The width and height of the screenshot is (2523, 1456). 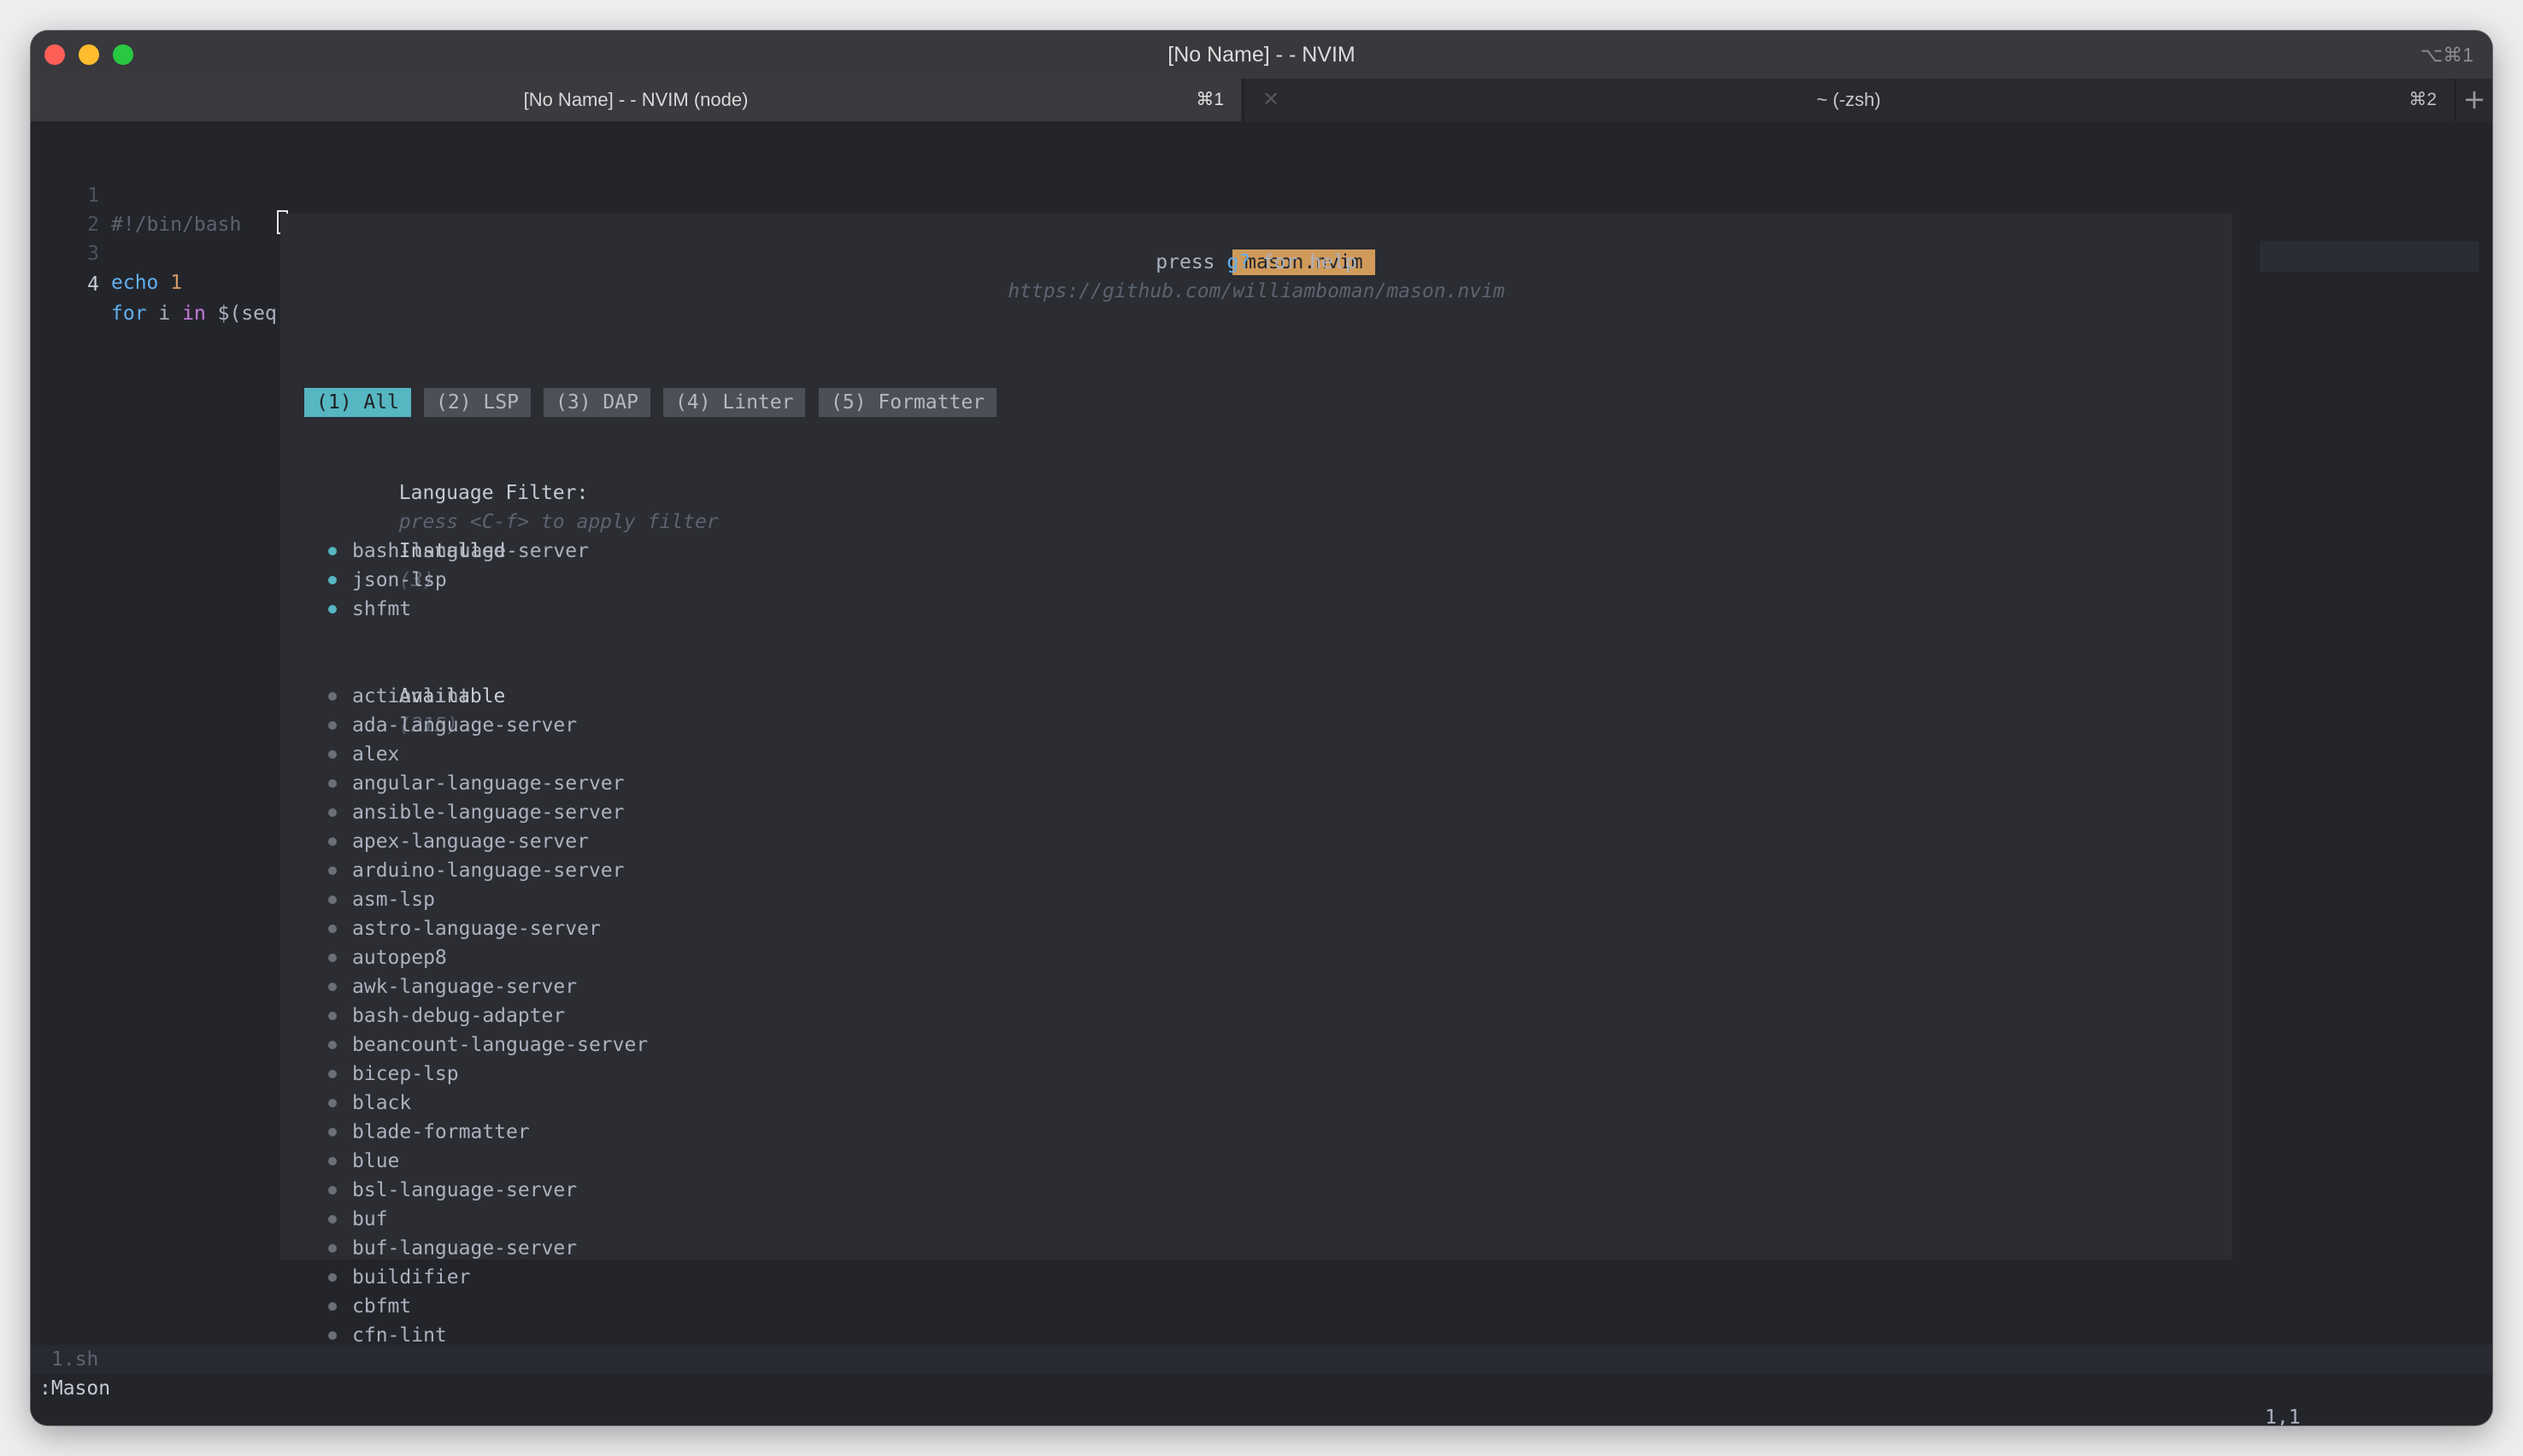 What do you see at coordinates (2283, 1415) in the screenshot?
I see `cursor-position: 1,1` at bounding box center [2283, 1415].